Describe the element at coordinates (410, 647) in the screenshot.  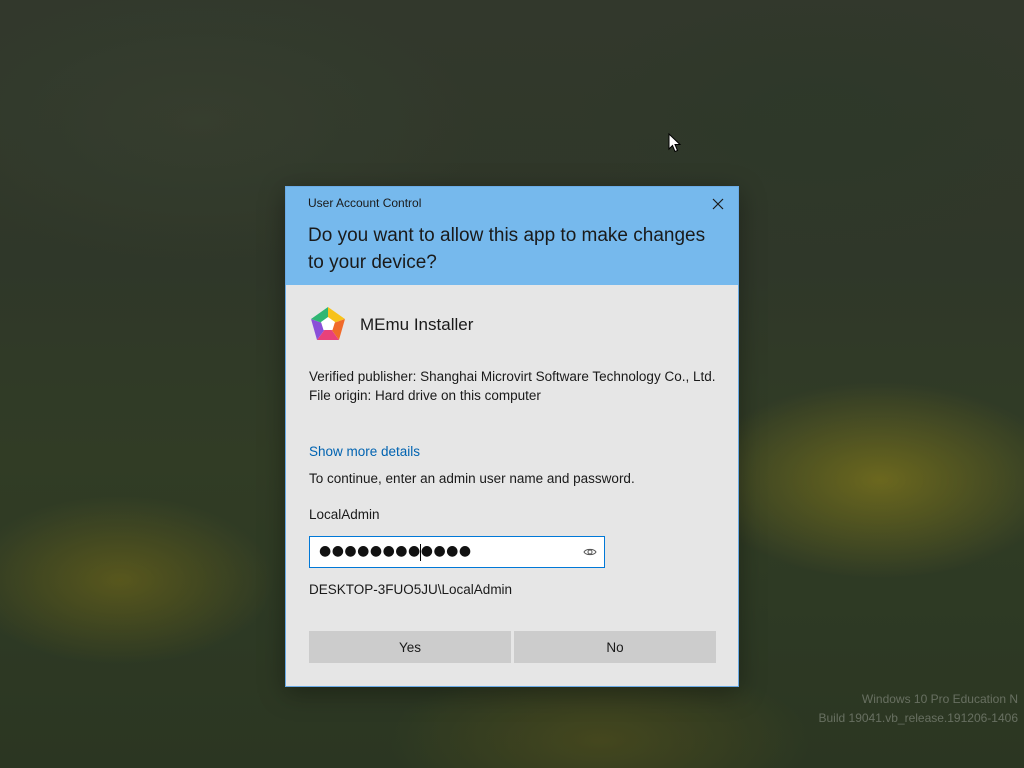
I see `yes-button: Yes` at that location.